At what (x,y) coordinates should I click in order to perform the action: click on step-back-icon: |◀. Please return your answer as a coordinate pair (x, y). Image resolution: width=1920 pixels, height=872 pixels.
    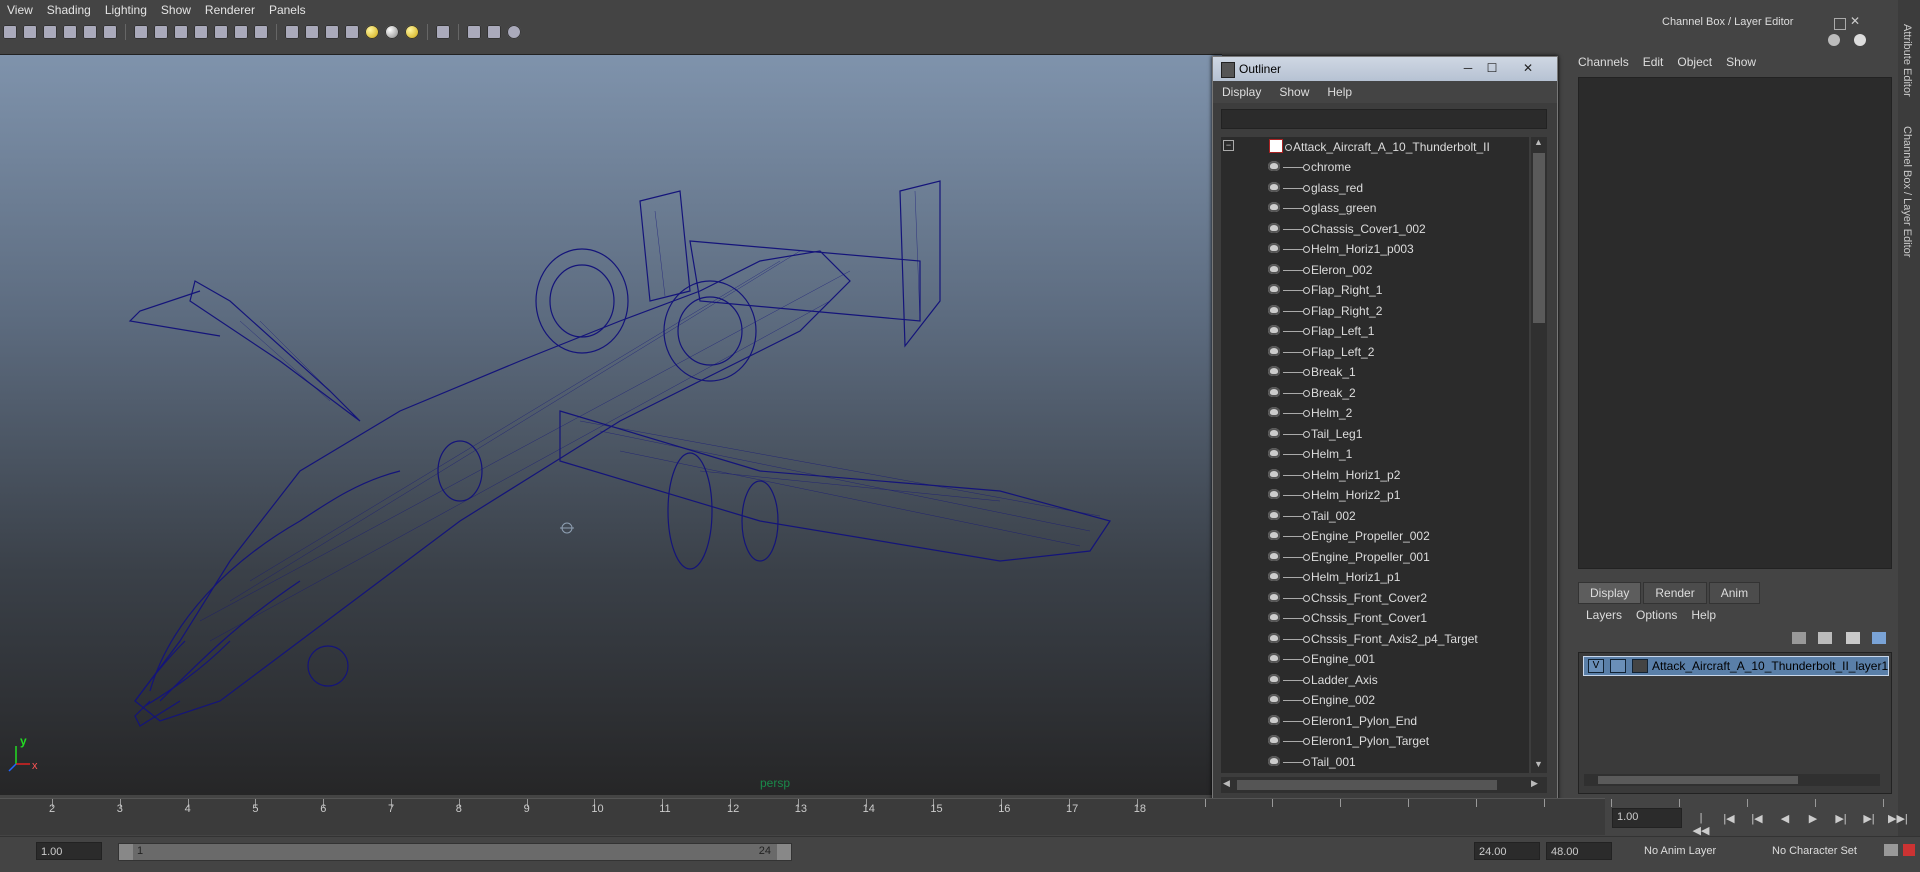
    Looking at the image, I should click on (1729, 819).